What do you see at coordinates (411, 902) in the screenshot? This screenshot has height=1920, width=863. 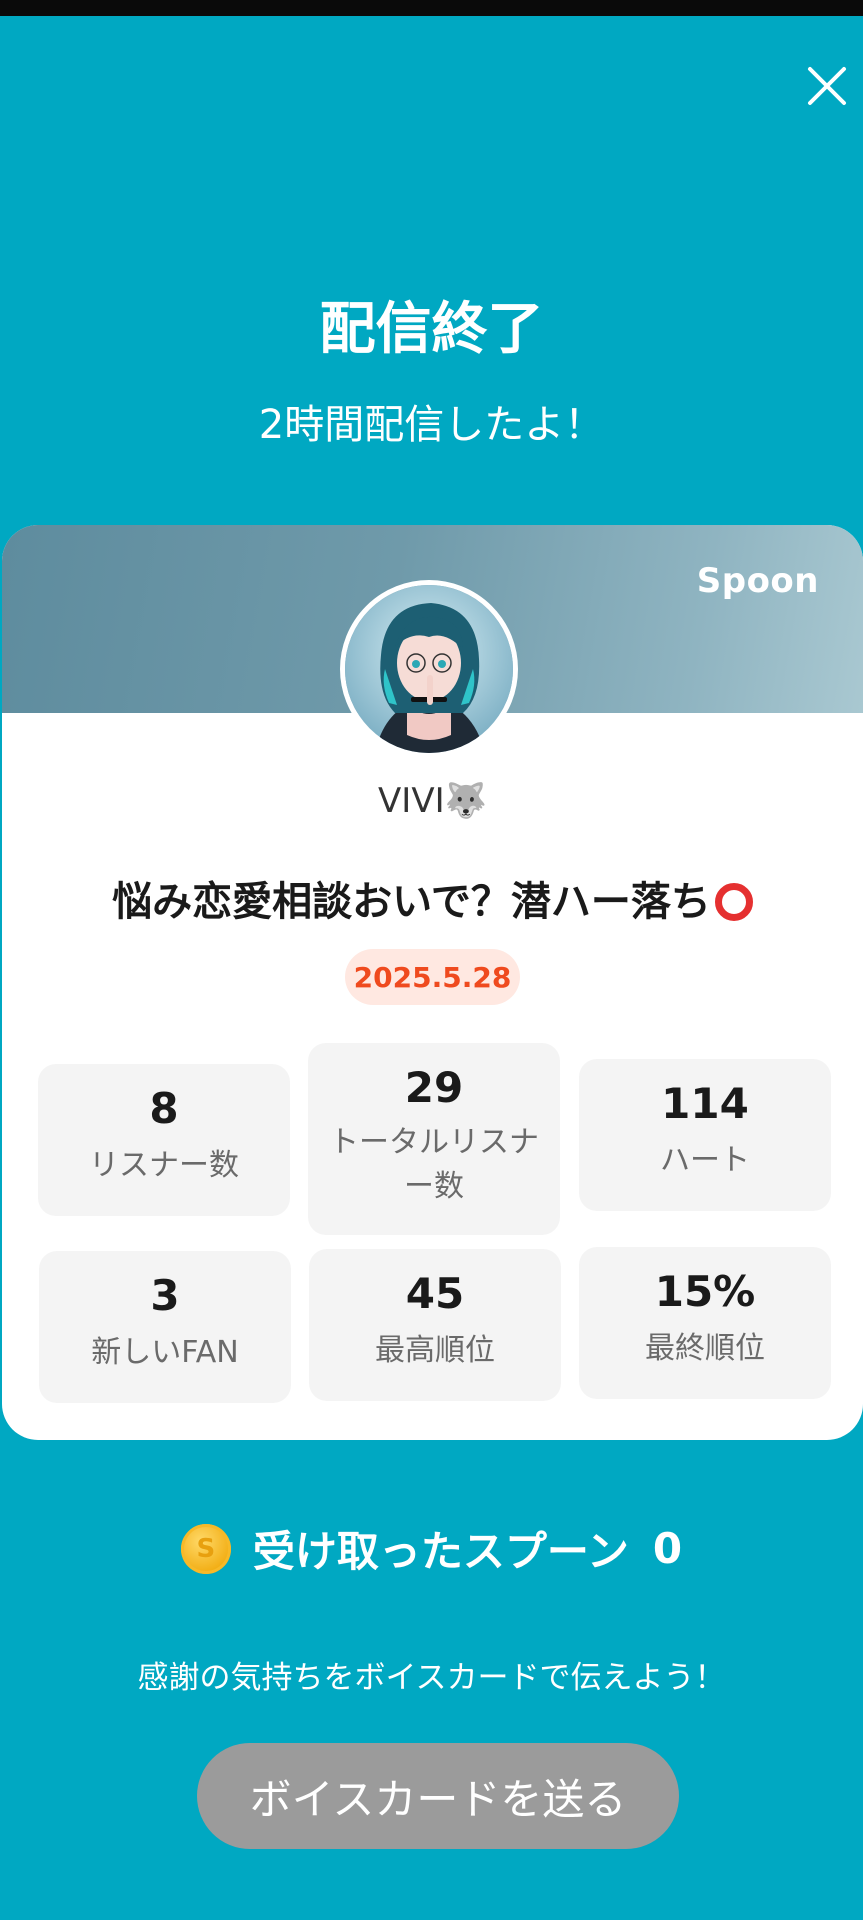 I see `stream-title-text: 悩み恋愛相談おいで？潜ハー落ち` at bounding box center [411, 902].